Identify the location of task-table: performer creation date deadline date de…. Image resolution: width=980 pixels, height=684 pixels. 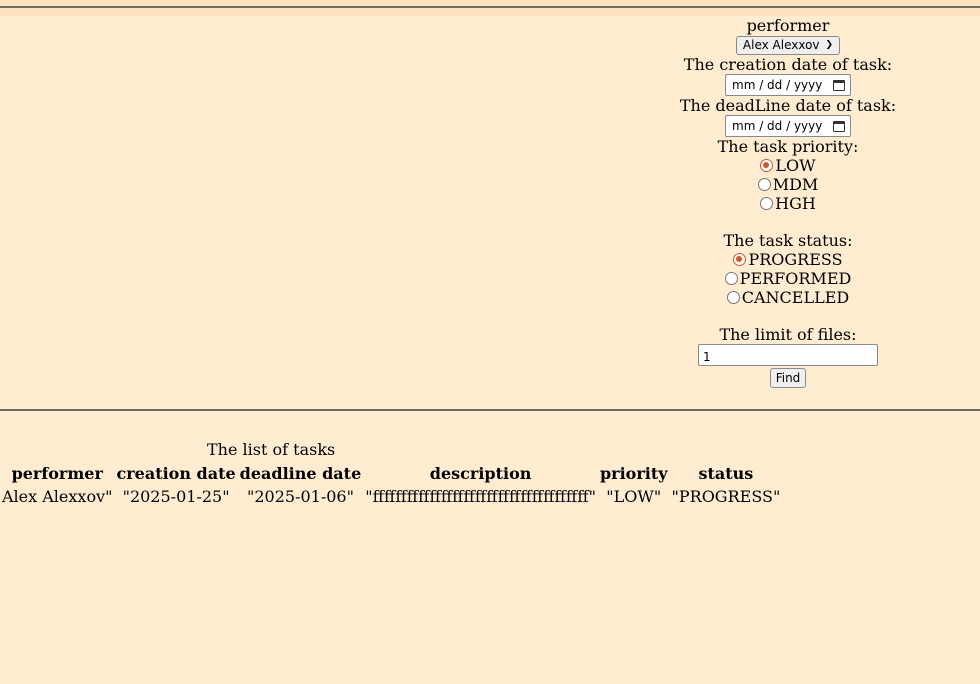
(391, 485).